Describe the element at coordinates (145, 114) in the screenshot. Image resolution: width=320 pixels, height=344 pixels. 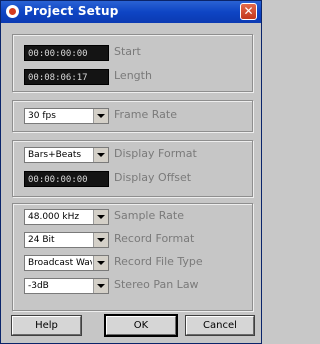
I see `frame-rate-label: Frame Rate` at that location.